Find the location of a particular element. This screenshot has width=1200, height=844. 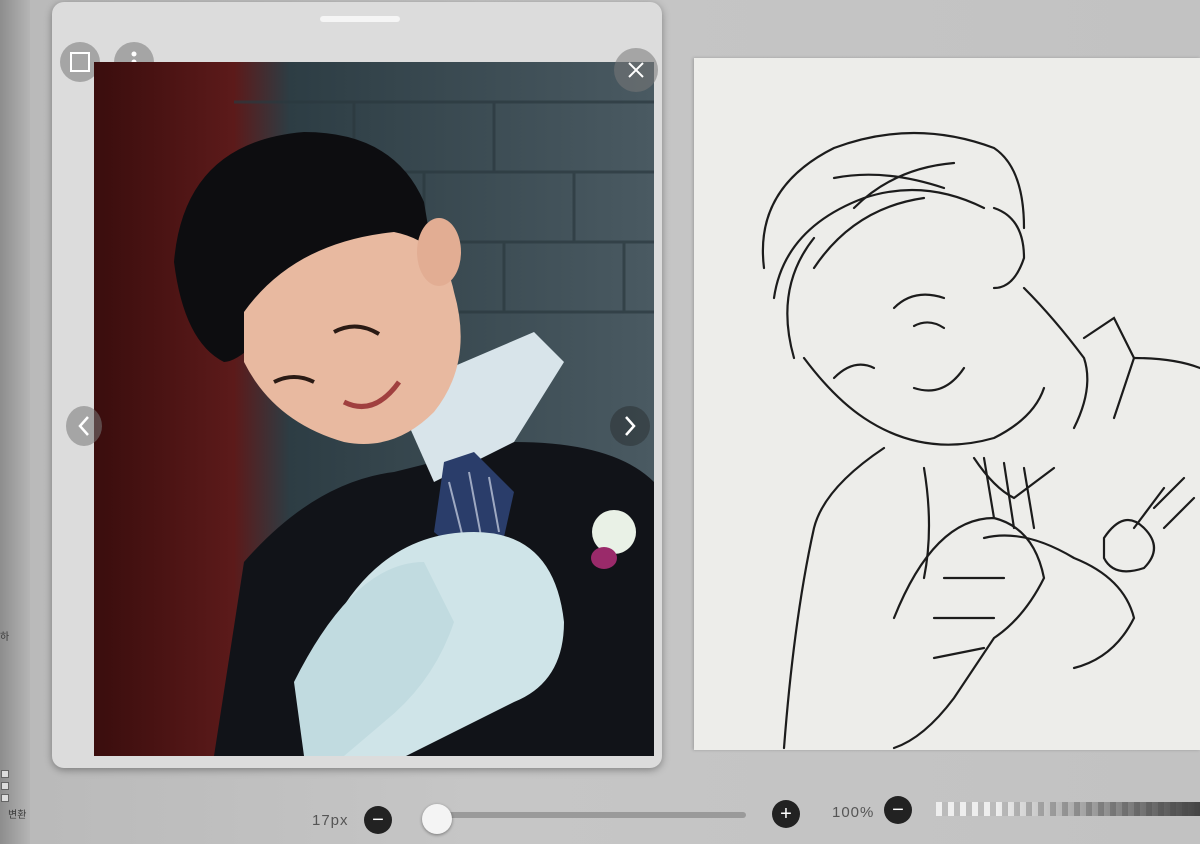

brush-size-increase-button: + is located at coordinates (786, 814).